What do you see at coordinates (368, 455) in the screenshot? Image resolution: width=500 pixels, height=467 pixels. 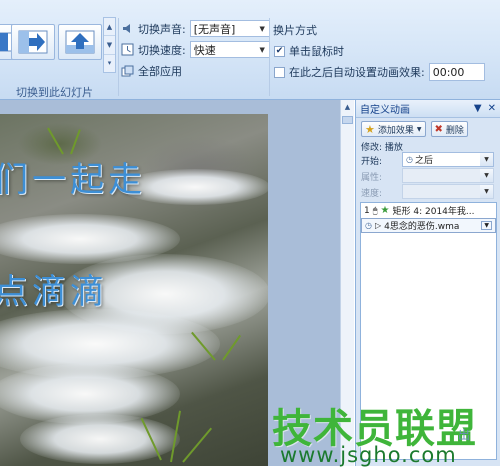 I see `watermark-site: www.jsgho.com` at bounding box center [368, 455].